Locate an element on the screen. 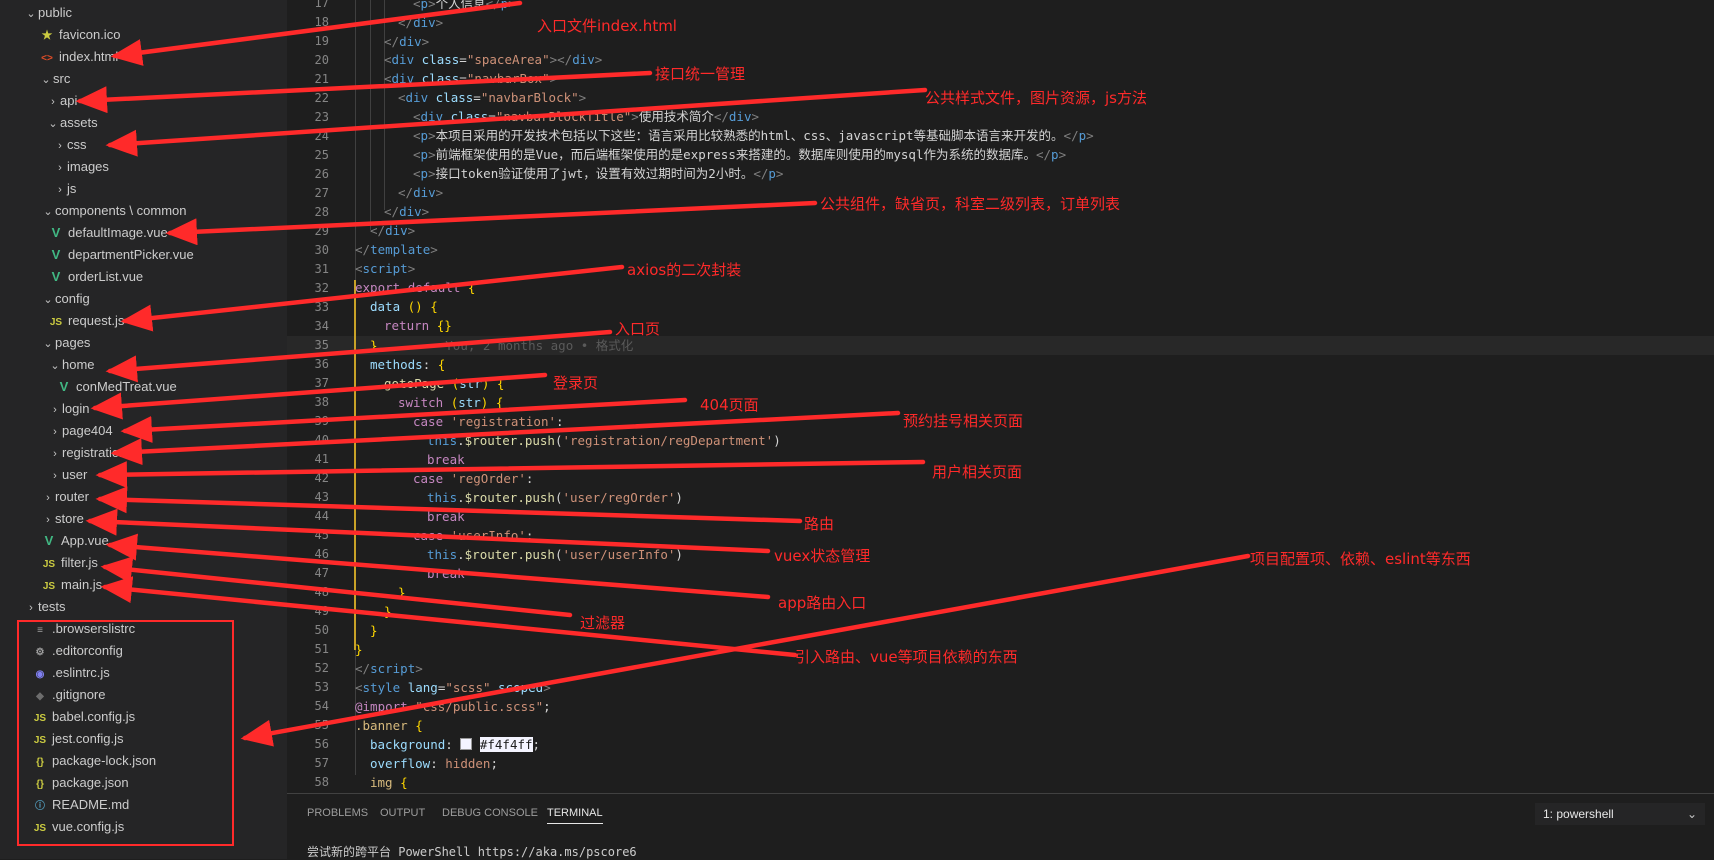  annotation-assets: 公共样式文件，图片资源，js方法 is located at coordinates (1036, 98).